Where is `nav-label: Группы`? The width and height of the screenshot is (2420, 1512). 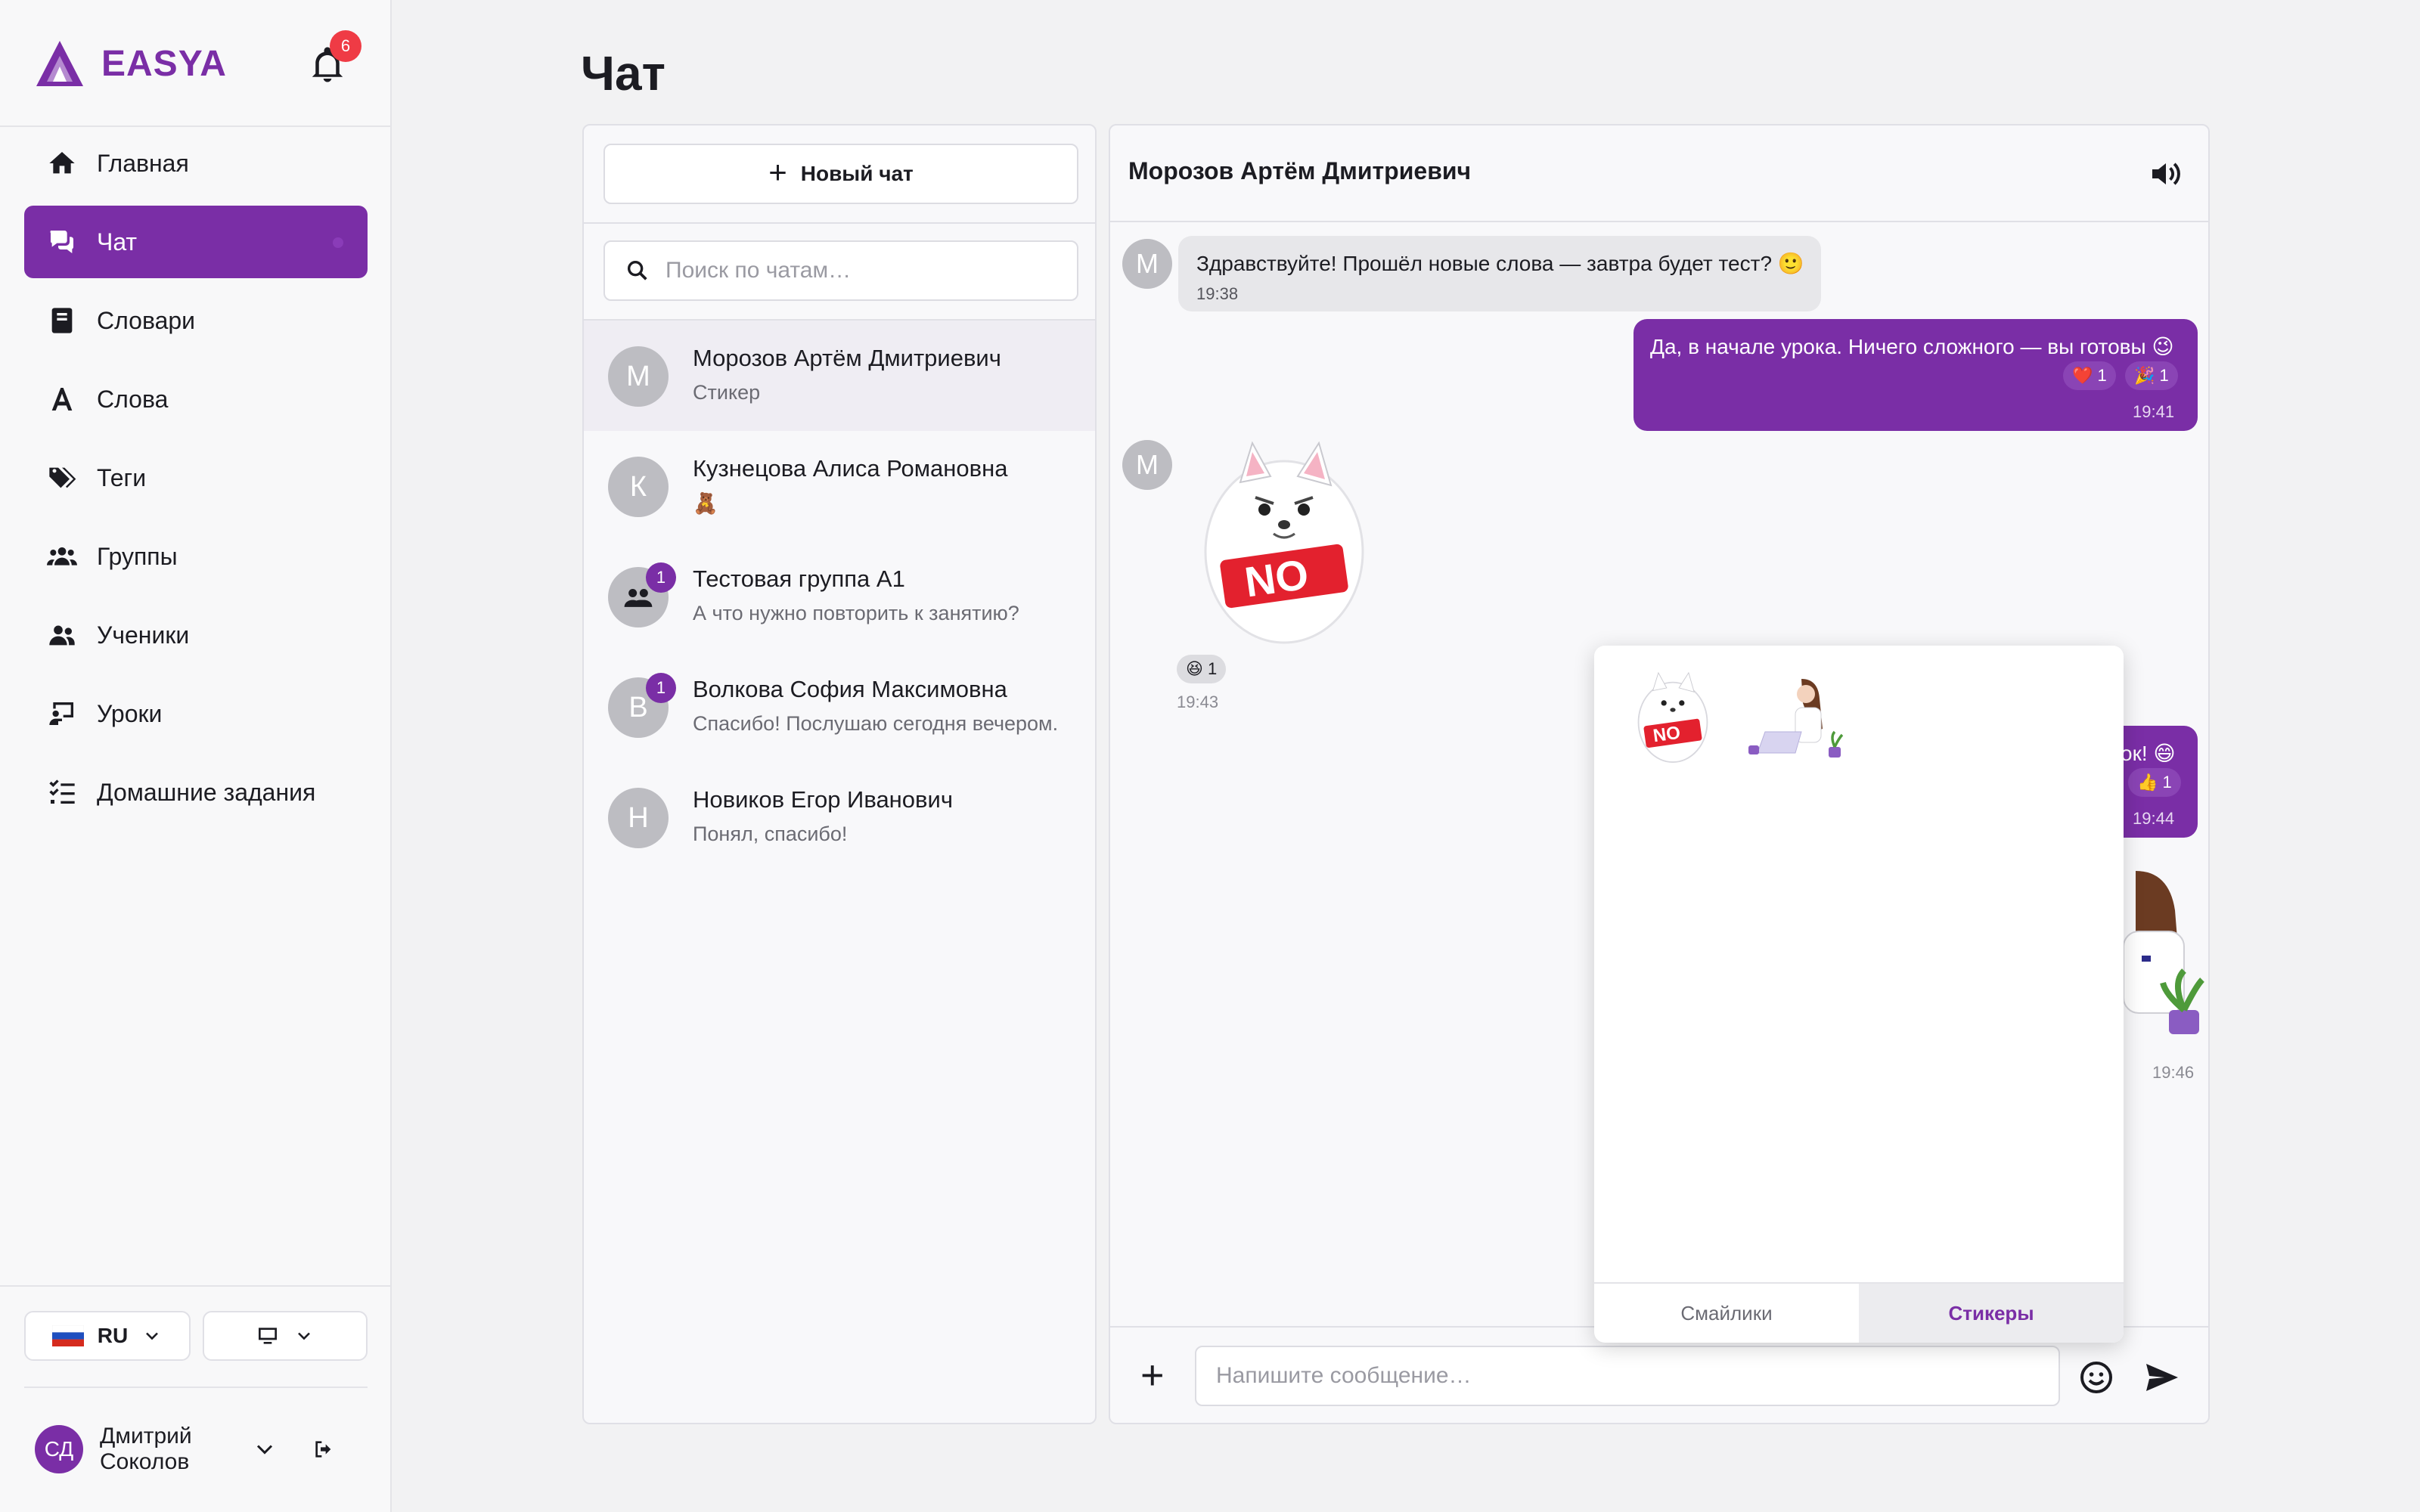 nav-label: Группы is located at coordinates (137, 556).